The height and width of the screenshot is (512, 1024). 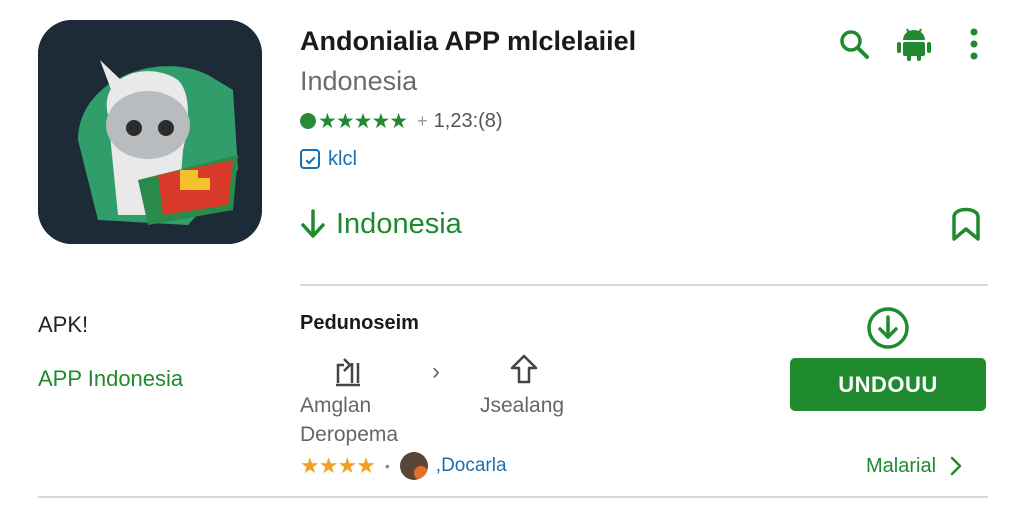 What do you see at coordinates (524, 370) in the screenshot?
I see `upload-icon` at bounding box center [524, 370].